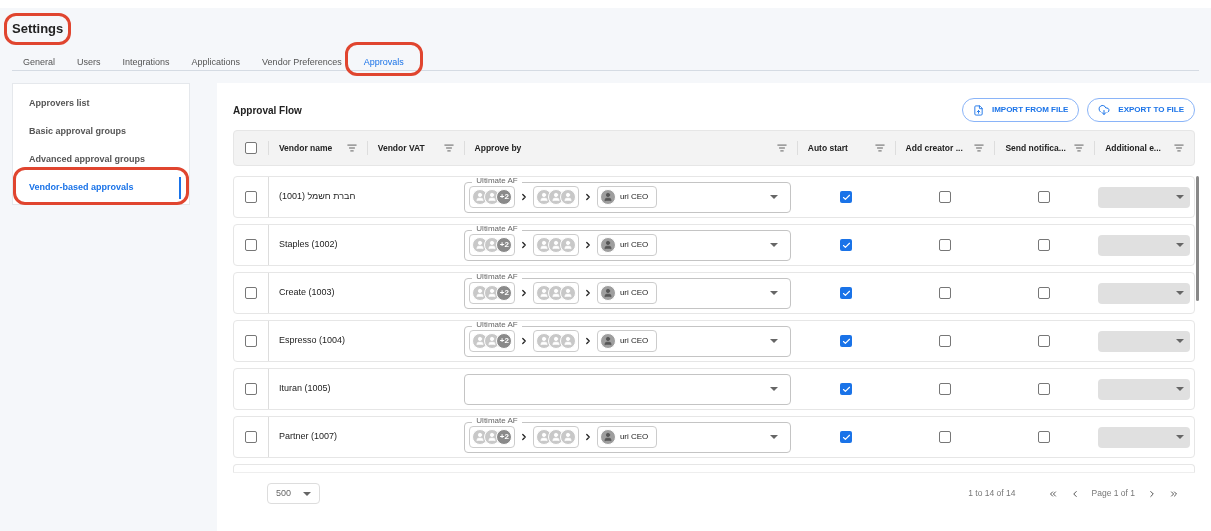 The height and width of the screenshot is (531, 1211). Describe the element at coordinates (1152, 493) in the screenshot. I see `next-page-icon` at that location.